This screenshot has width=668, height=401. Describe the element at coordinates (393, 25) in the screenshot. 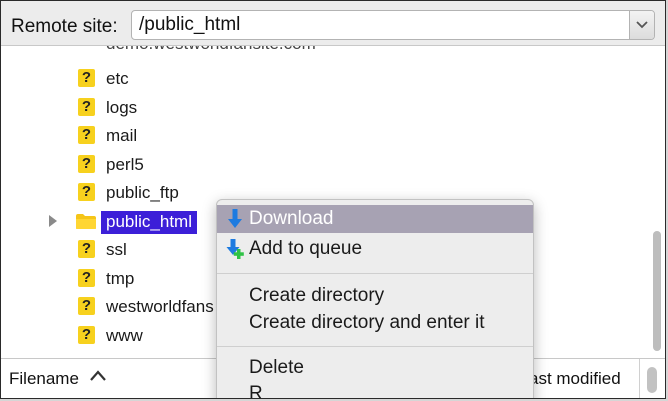

I see `remote-site-combobox: /public_html` at that location.